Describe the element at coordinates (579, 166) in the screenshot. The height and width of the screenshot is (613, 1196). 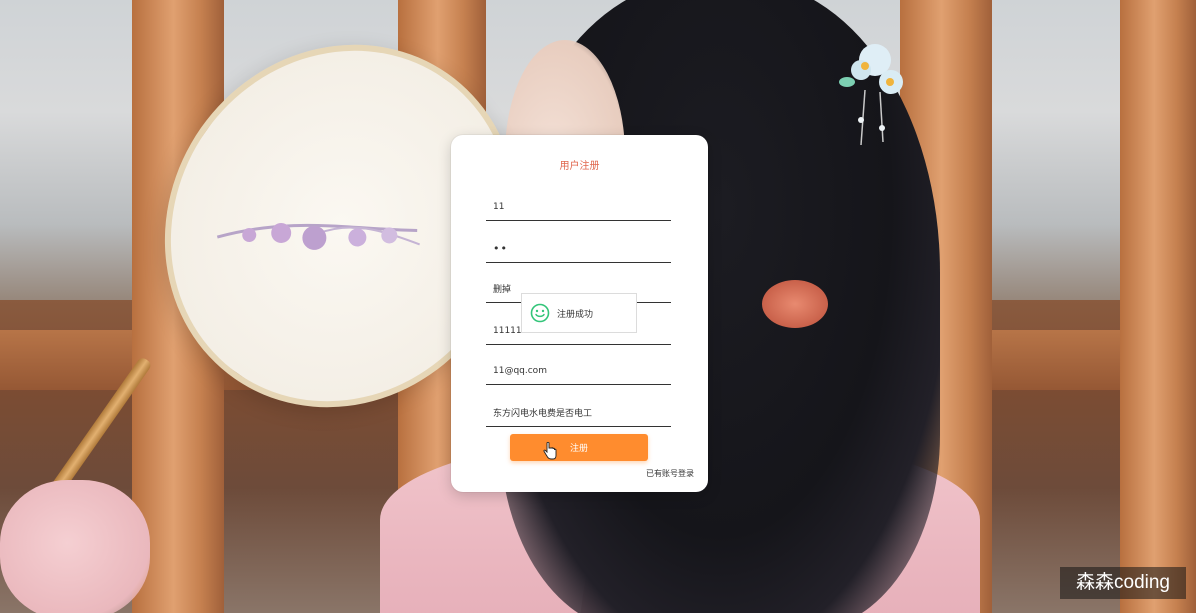
I see `register-title: 用户注册` at that location.